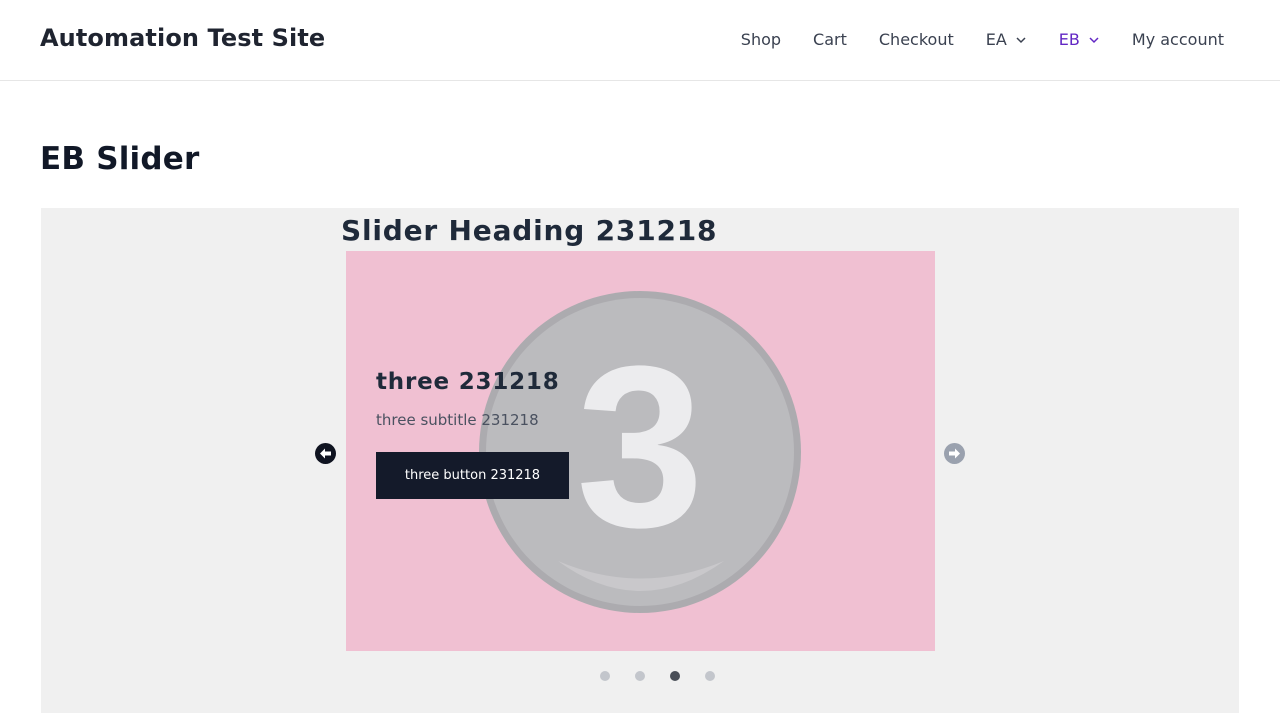 The width and height of the screenshot is (1280, 720). What do you see at coordinates (182, 38) in the screenshot?
I see `site-title: Automation Test Site` at bounding box center [182, 38].